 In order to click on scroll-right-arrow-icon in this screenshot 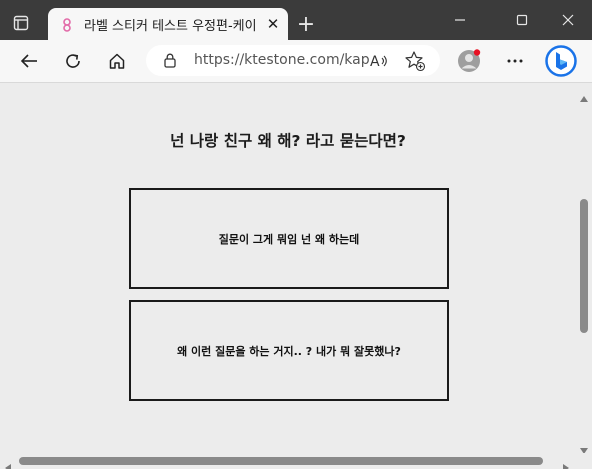, I will do `click(566, 463)`.